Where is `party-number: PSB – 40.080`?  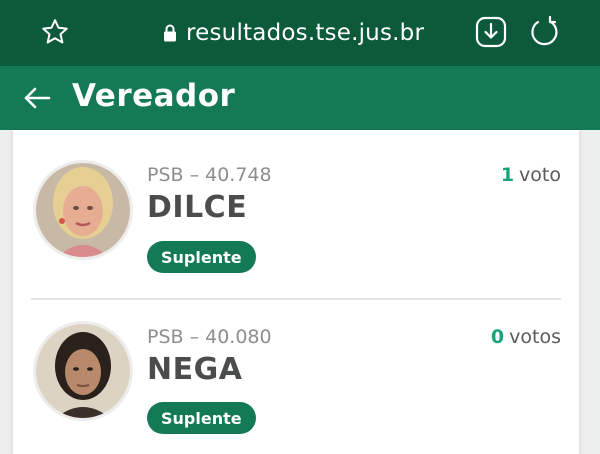
party-number: PSB – 40.080 is located at coordinates (209, 337).